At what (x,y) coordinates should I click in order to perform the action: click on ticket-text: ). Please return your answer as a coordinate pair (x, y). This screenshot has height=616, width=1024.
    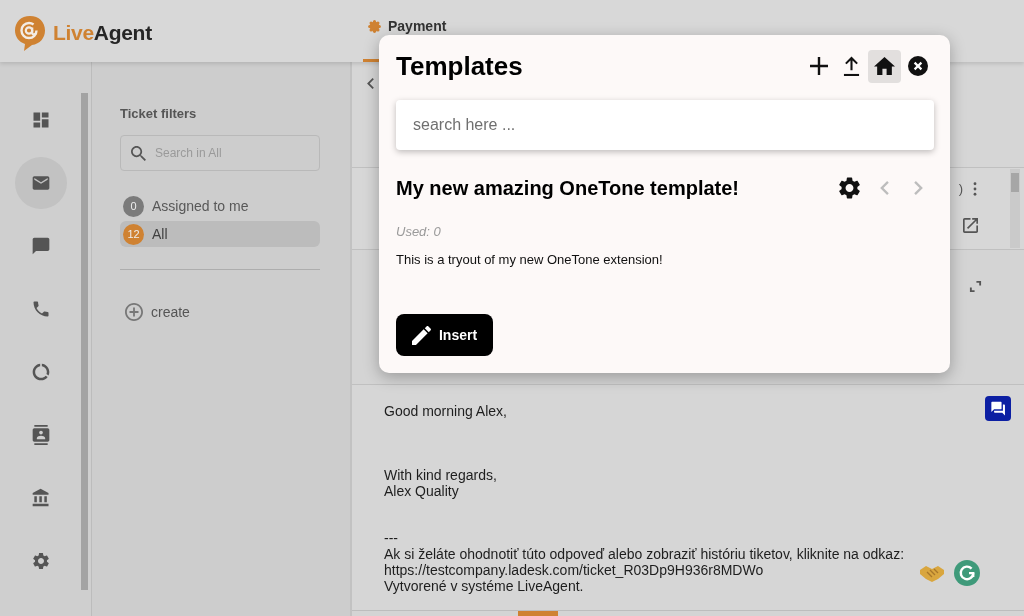
    Looking at the image, I should click on (960, 189).